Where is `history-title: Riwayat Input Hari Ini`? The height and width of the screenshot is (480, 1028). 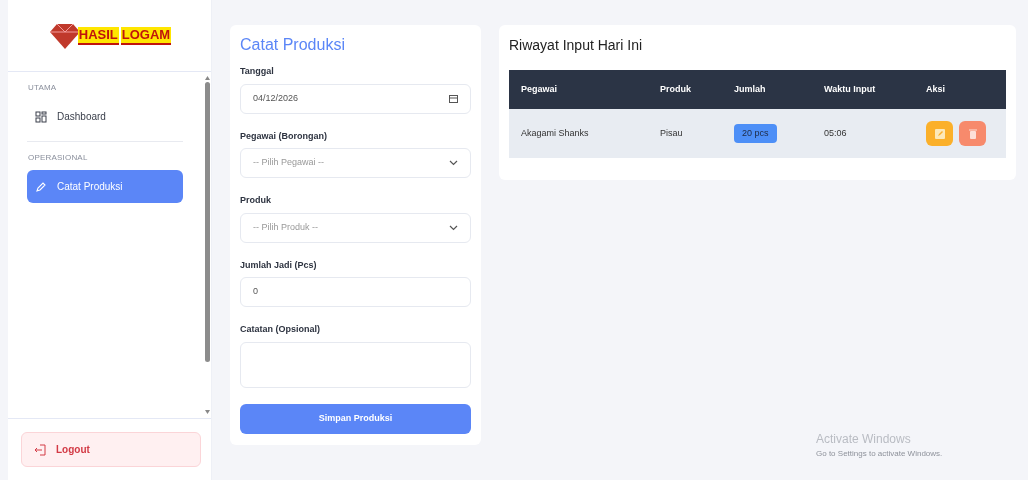 history-title: Riwayat Input Hari Ini is located at coordinates (576, 45).